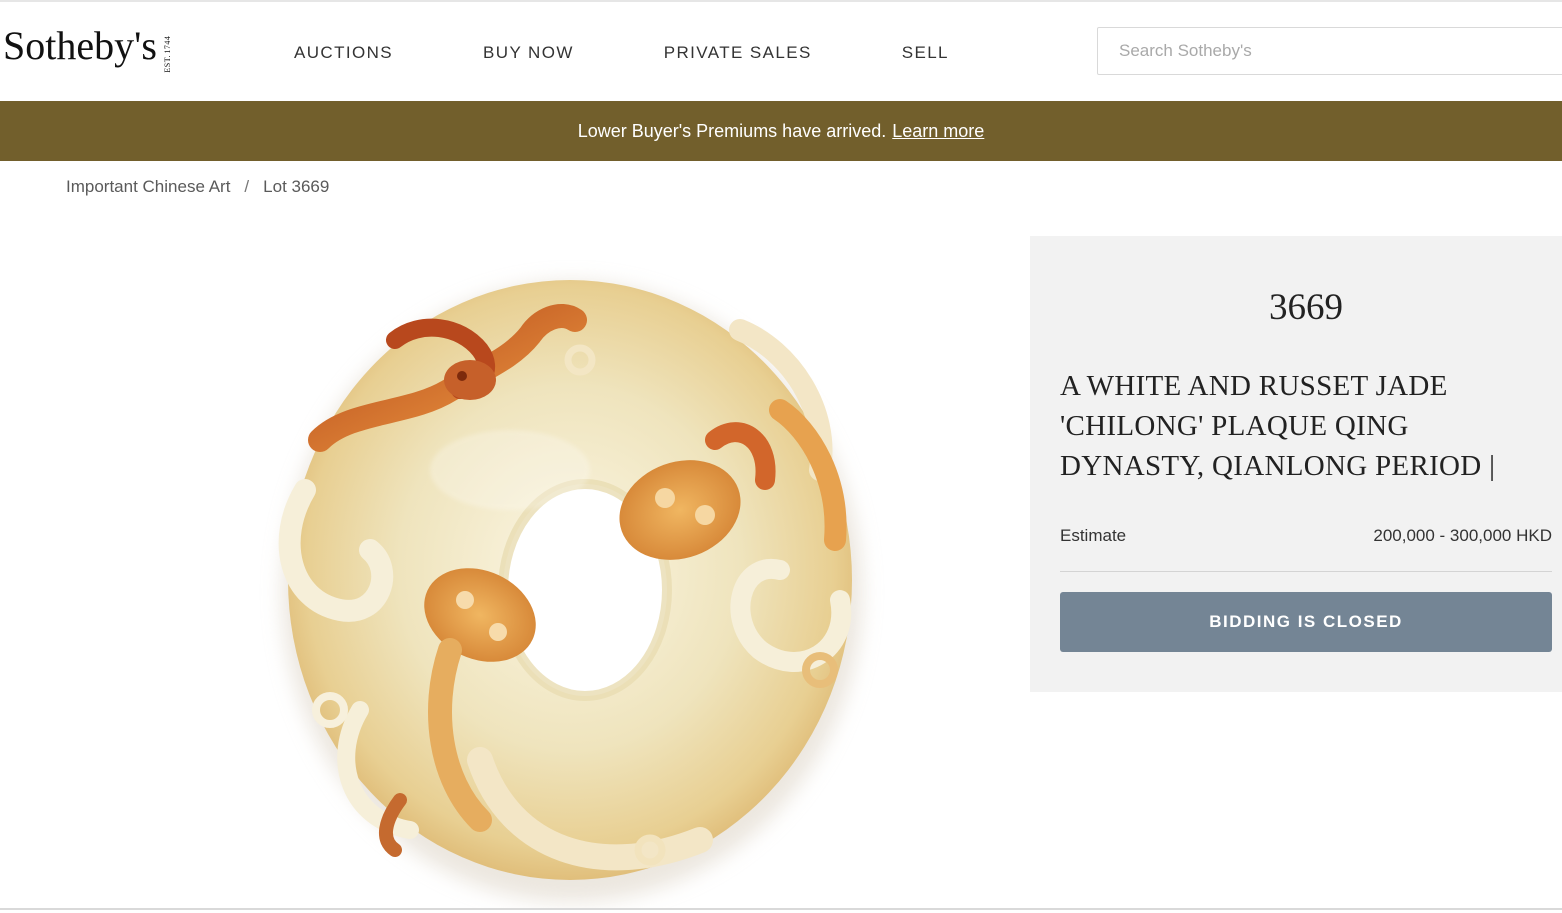 The image size is (1562, 913). What do you see at coordinates (167, 45) in the screenshot?
I see `logo-est-year: 1744` at bounding box center [167, 45].